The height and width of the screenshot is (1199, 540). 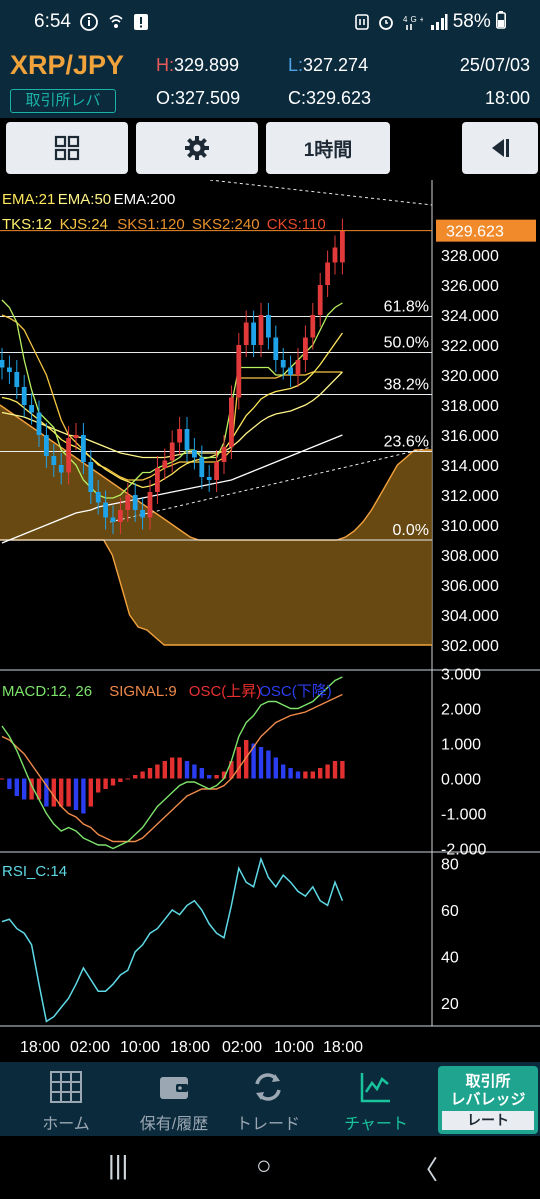 What do you see at coordinates (450, 1004) in the screenshot?
I see `rsi-tick-label: 20` at bounding box center [450, 1004].